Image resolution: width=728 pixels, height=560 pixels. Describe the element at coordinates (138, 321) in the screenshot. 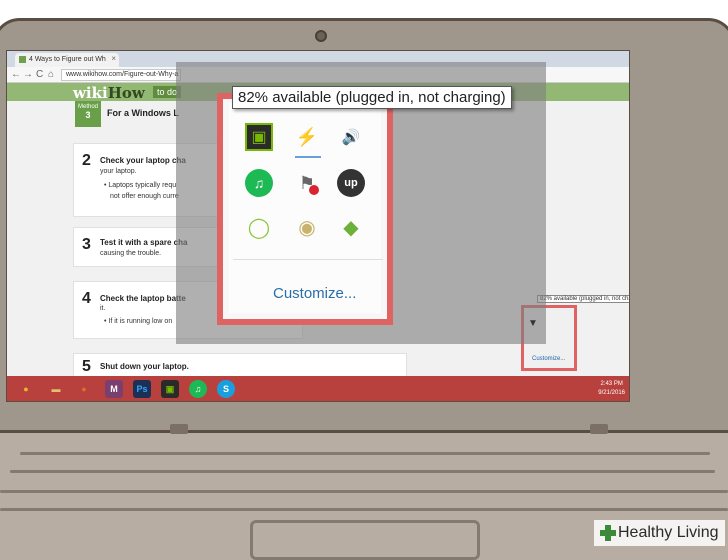

I see `step-bullet: • If it is running low on` at that location.